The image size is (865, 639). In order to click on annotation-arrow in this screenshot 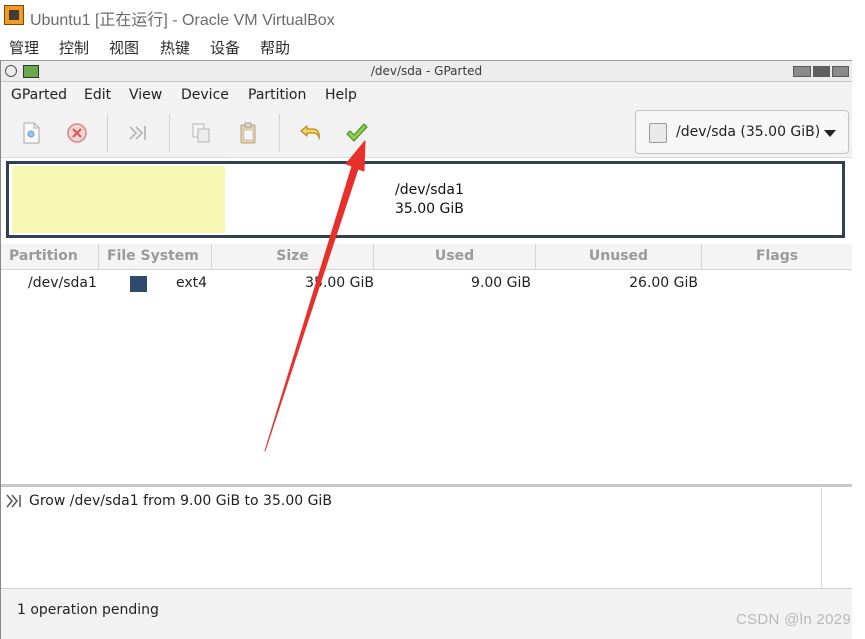, I will do `click(315, 296)`.